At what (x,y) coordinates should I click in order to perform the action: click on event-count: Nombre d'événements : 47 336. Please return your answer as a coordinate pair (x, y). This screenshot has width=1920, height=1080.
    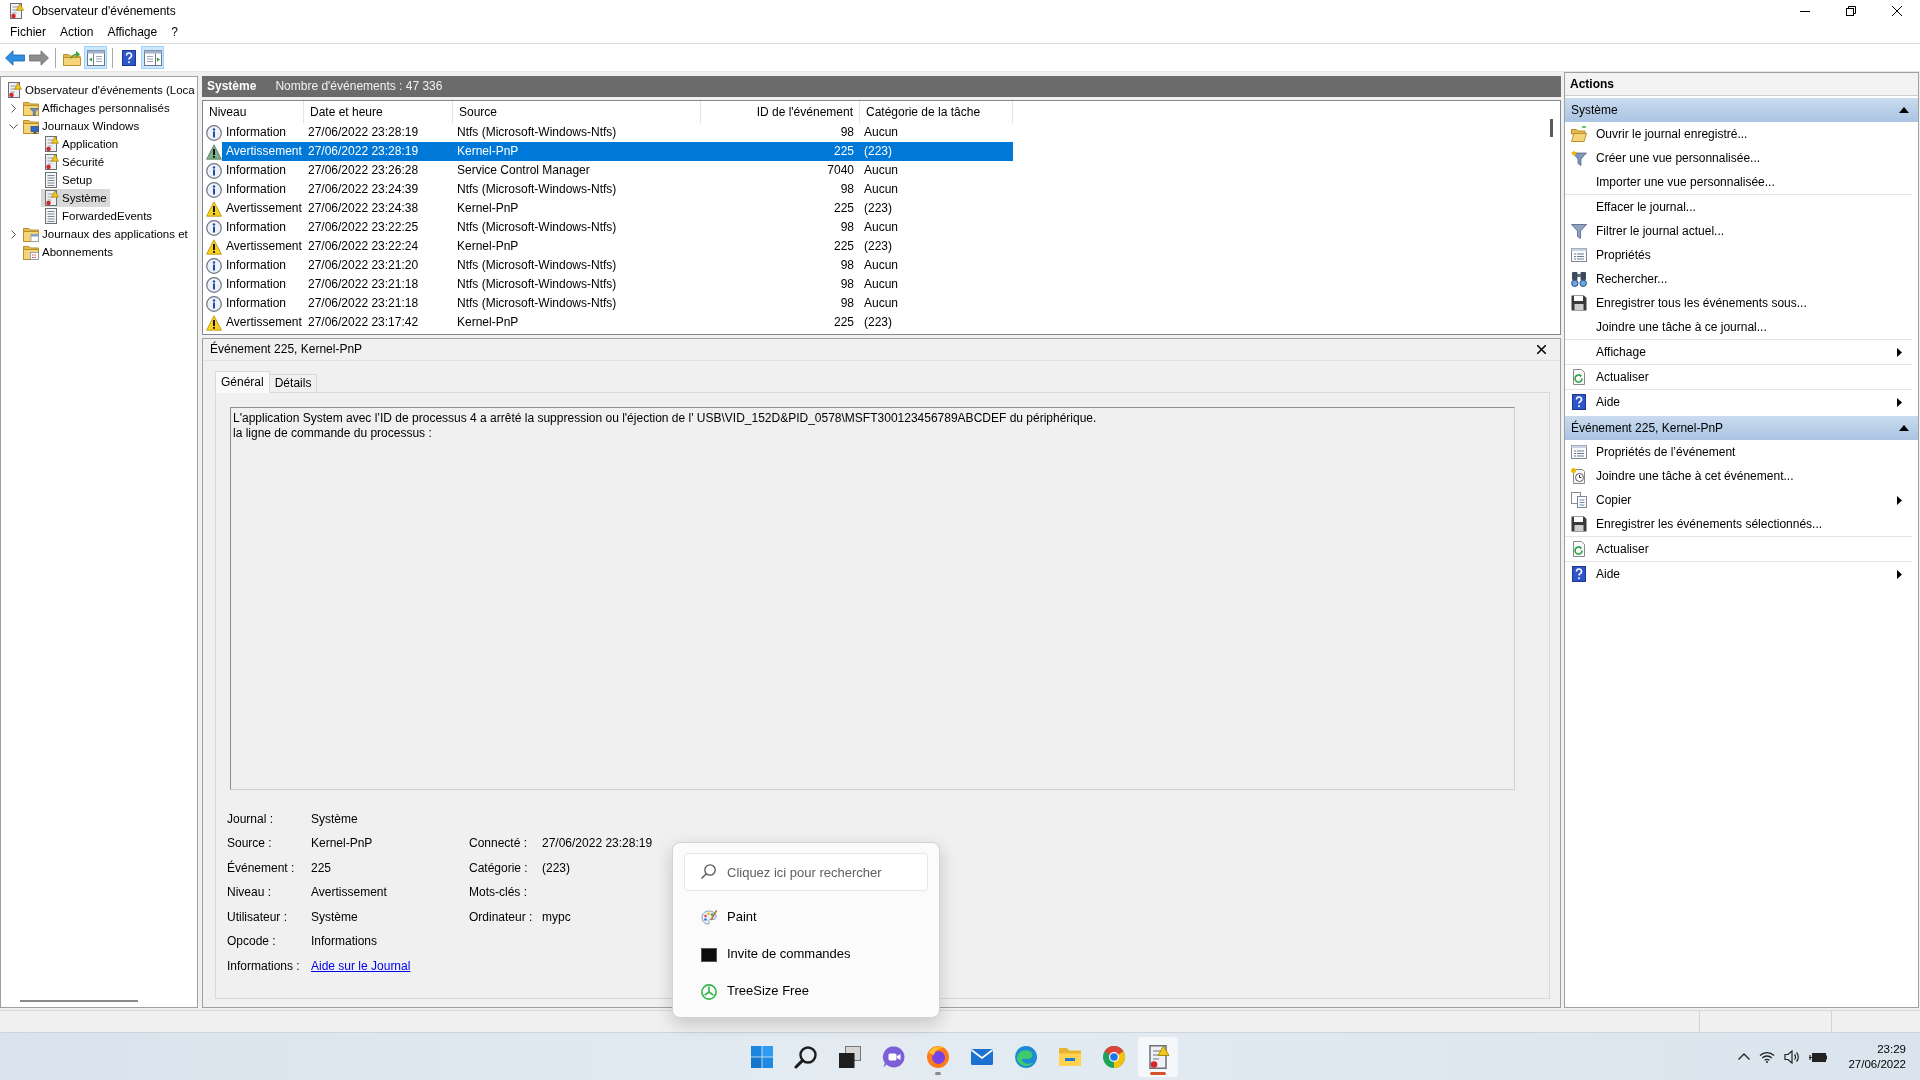
    Looking at the image, I should click on (359, 86).